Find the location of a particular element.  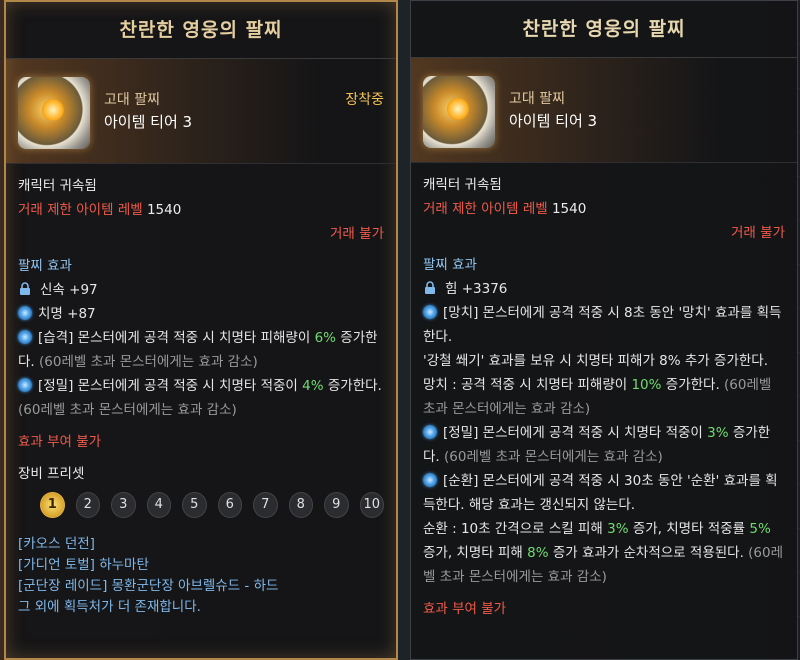

effect-value: 5% is located at coordinates (760, 529).